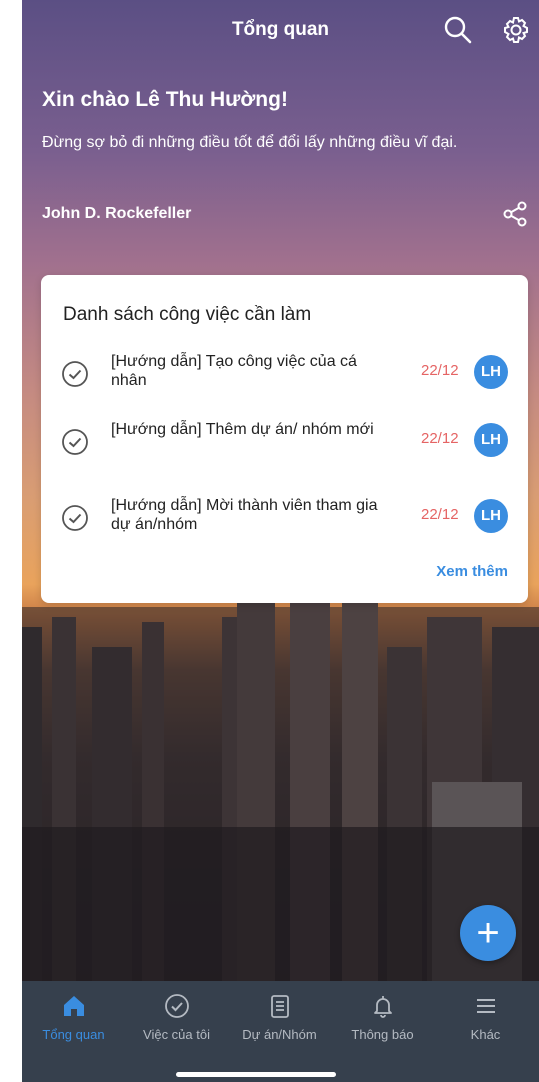 The height and width of the screenshot is (1082, 539). Describe the element at coordinates (382, 1034) in the screenshot. I see `nav-item-label: Thông báo` at that location.